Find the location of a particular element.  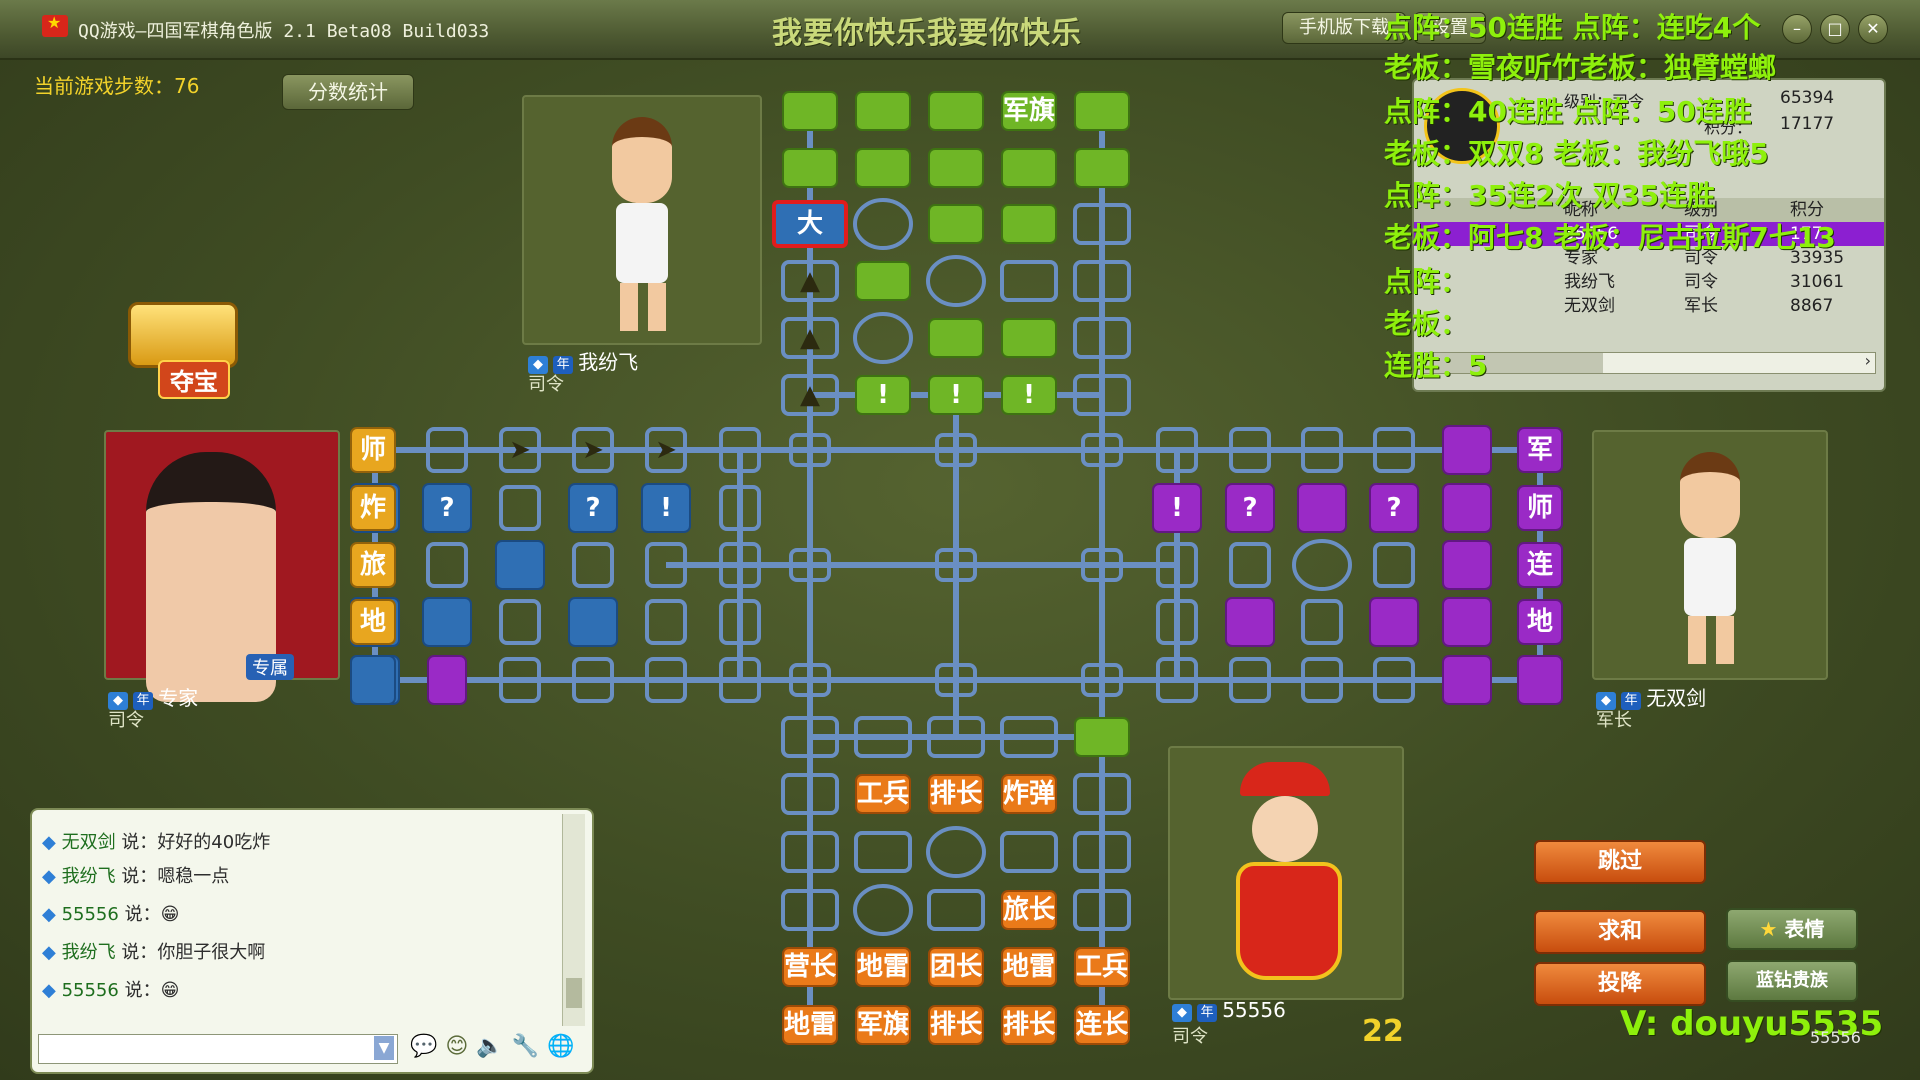

chat-text: 嗯稳一点 is located at coordinates (193, 876).